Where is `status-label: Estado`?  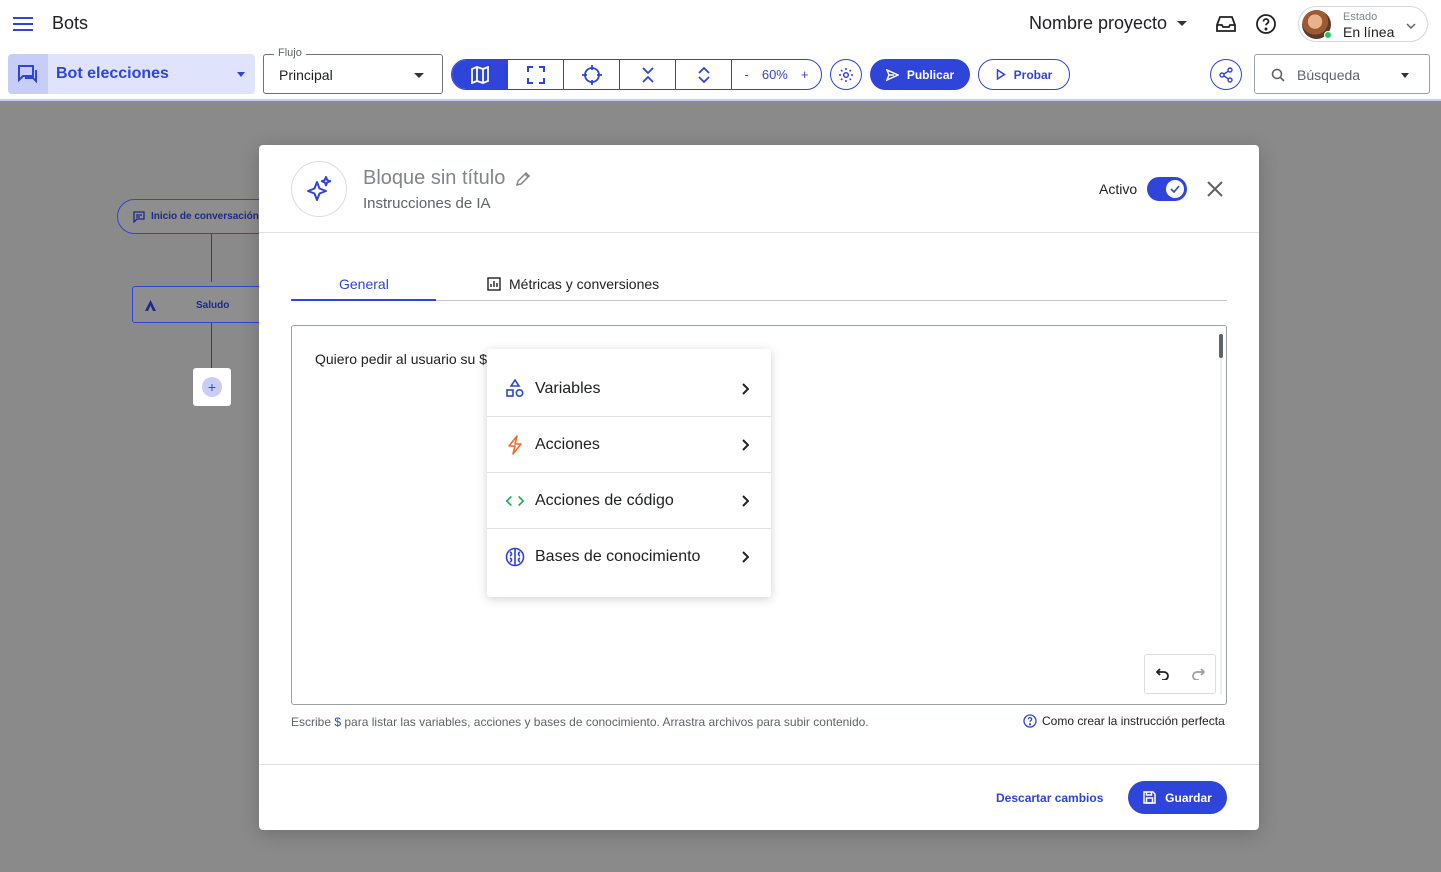 status-label: Estado is located at coordinates (1360, 17).